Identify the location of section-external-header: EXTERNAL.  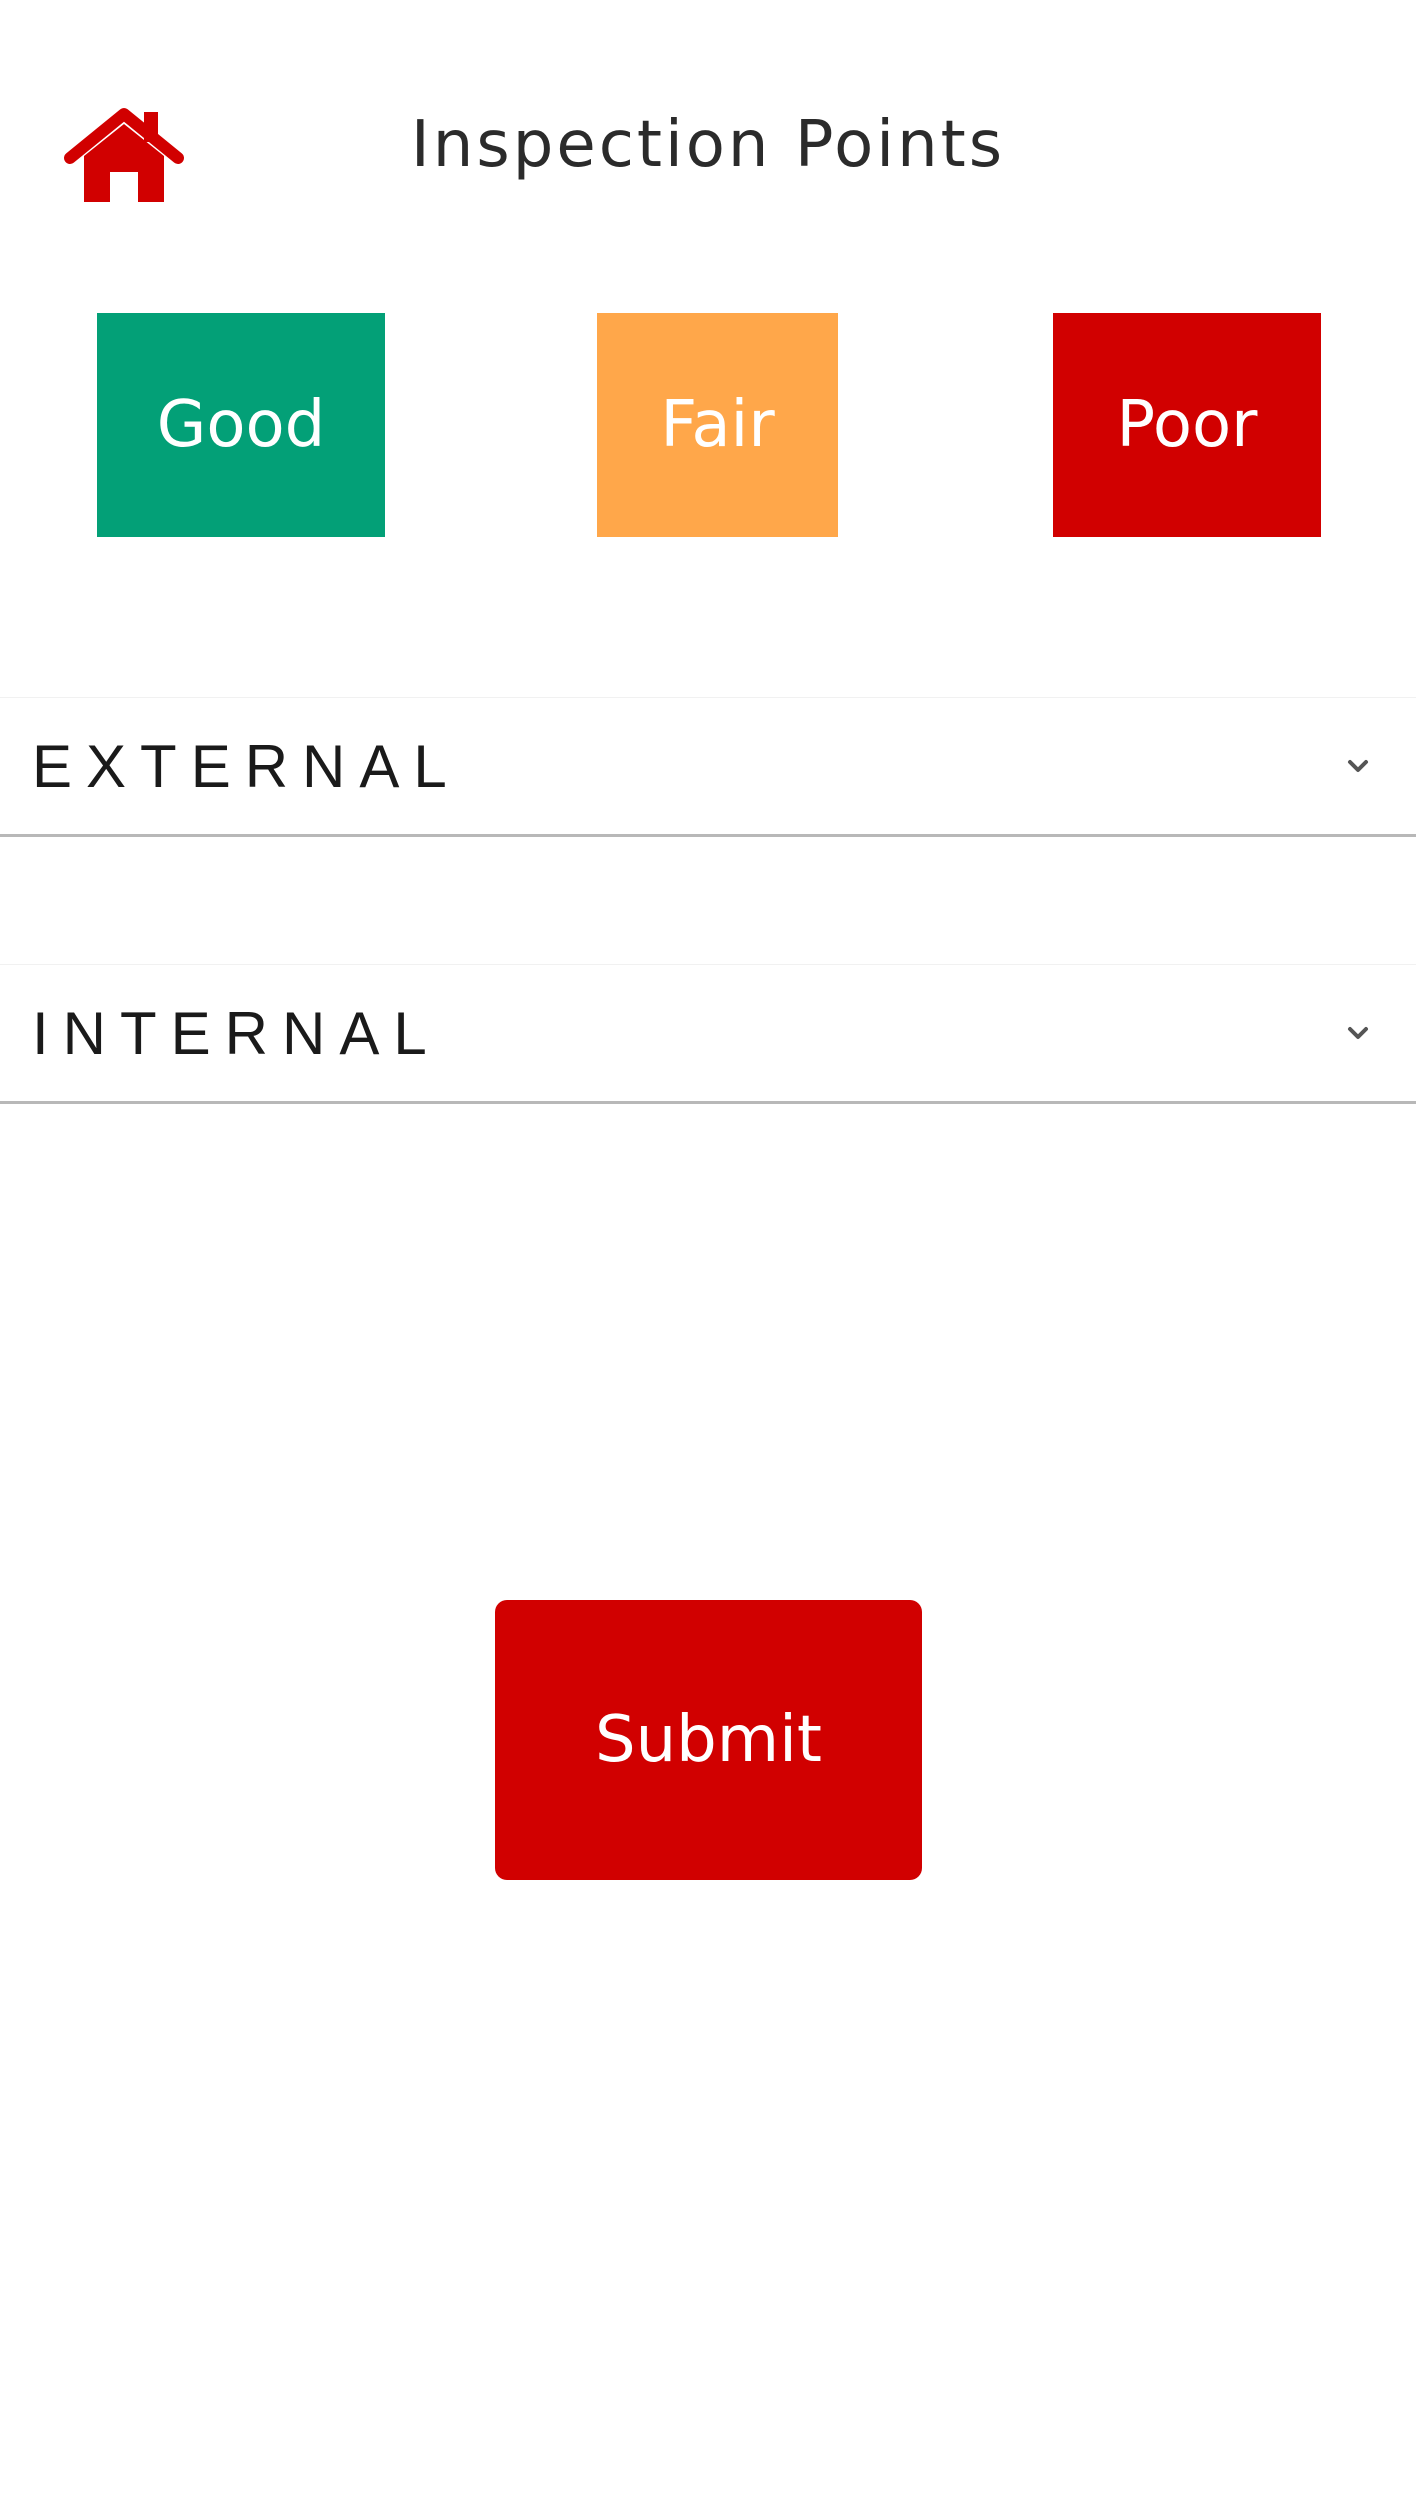
(708, 767).